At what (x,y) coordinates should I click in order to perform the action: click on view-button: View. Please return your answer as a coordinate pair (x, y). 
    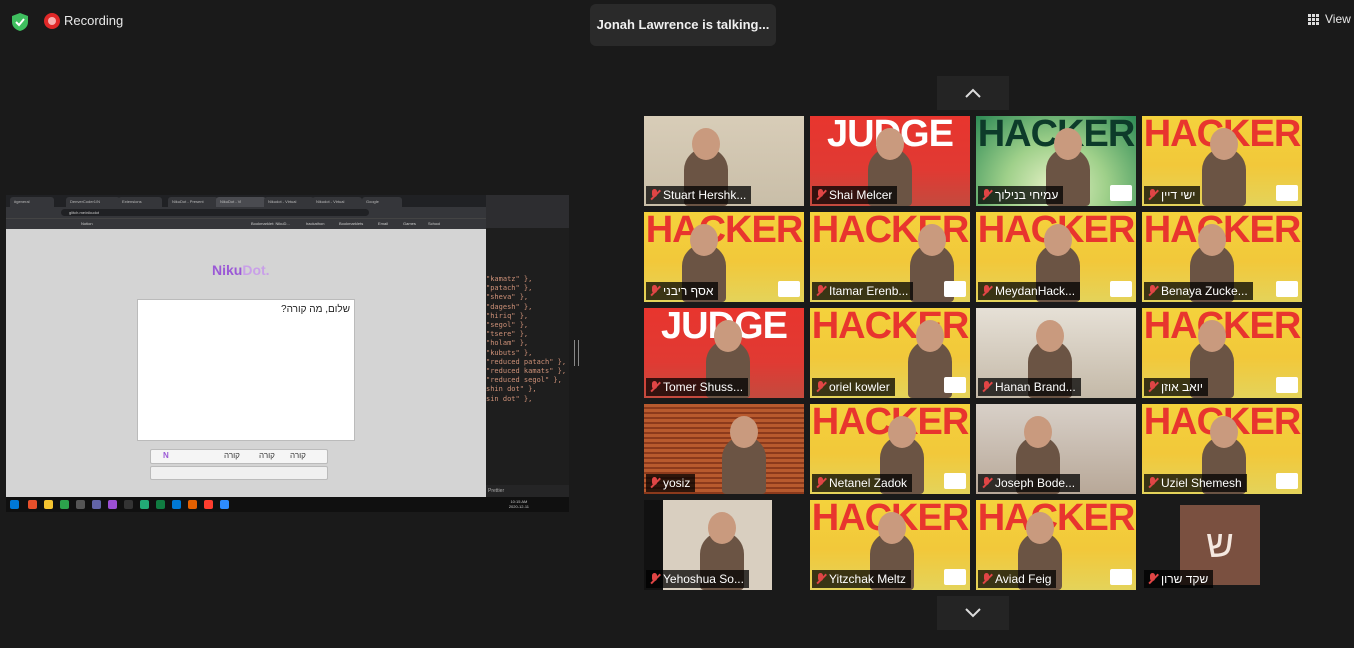
    Looking at the image, I should click on (1329, 19).